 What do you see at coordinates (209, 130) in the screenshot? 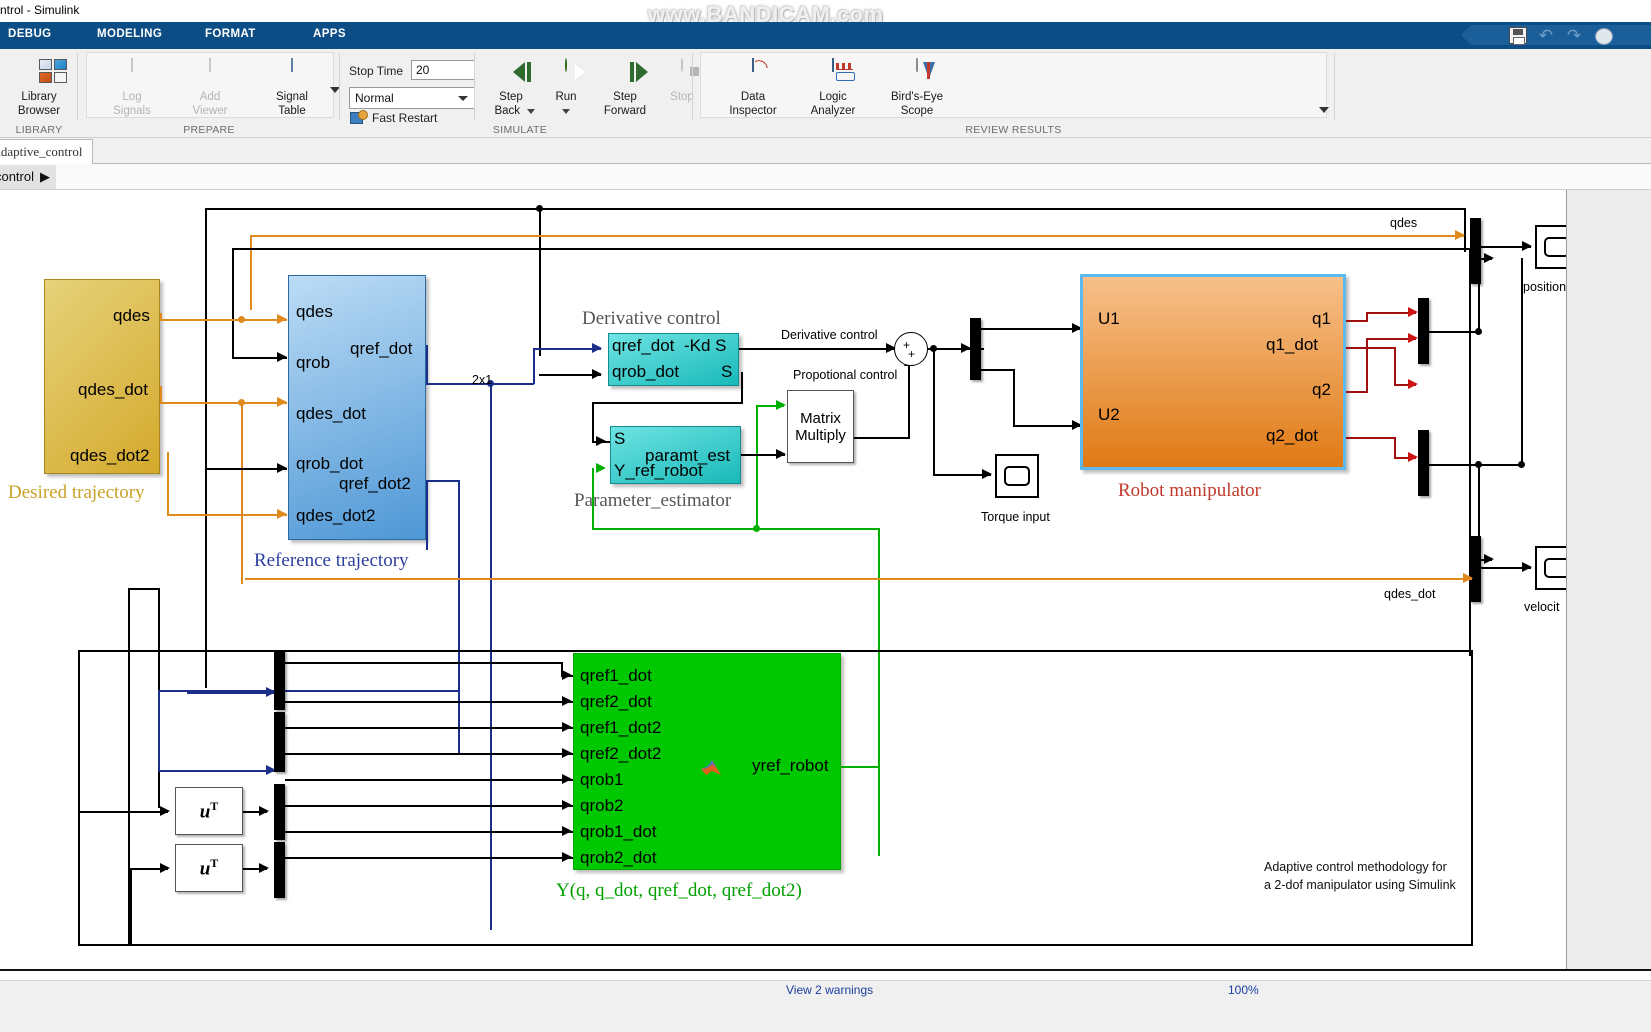
I see `ribbon-group-label-prepare: PREPARE` at bounding box center [209, 130].